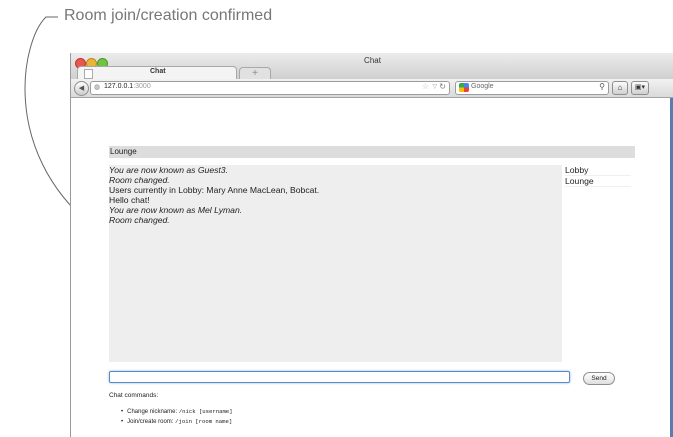 This screenshot has height=437, width=673. What do you see at coordinates (339, 377) in the screenshot?
I see `message-input` at bounding box center [339, 377].